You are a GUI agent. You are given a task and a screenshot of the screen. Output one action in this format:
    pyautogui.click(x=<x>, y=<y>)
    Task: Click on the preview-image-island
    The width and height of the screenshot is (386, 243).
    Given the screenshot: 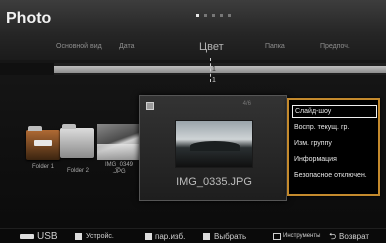 What is the action you would take?
    pyautogui.click(x=215, y=146)
    